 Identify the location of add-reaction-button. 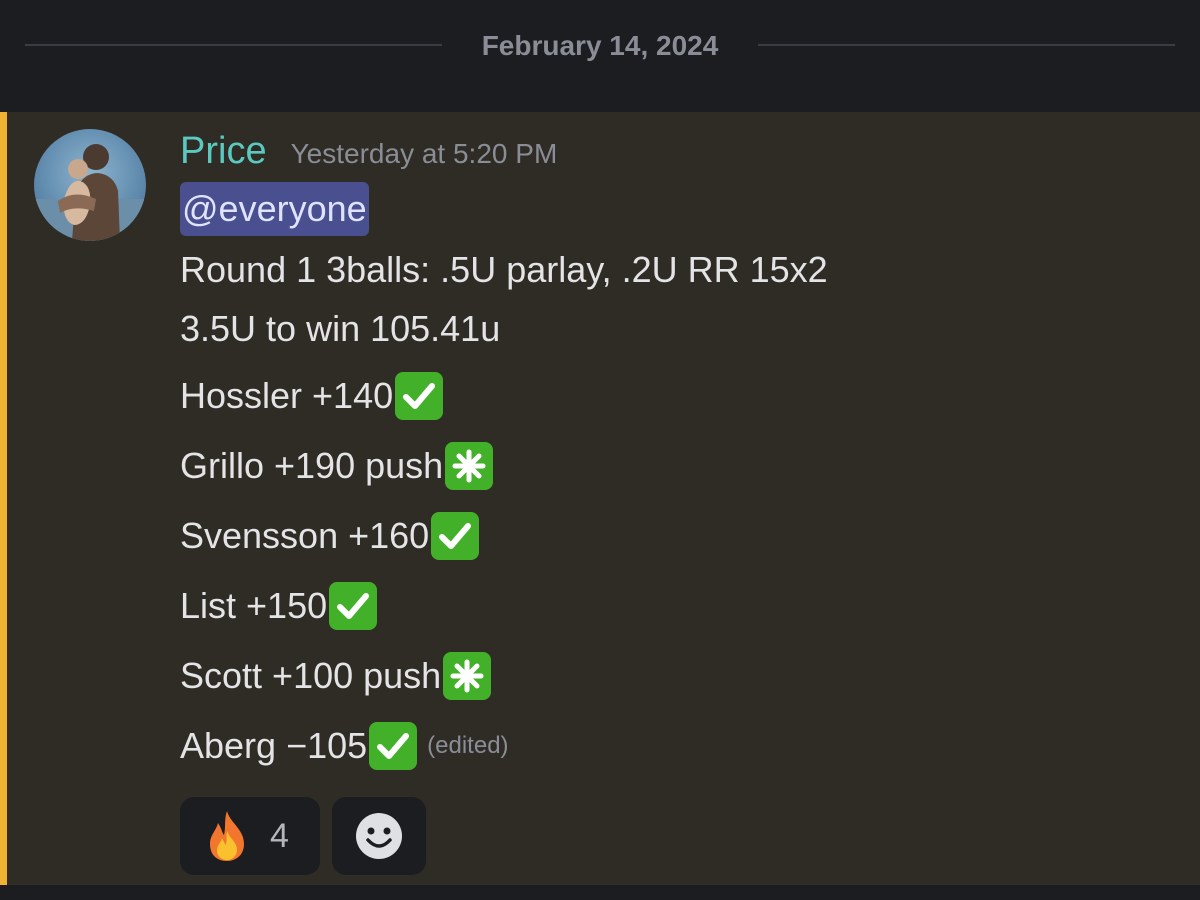
(379, 836).